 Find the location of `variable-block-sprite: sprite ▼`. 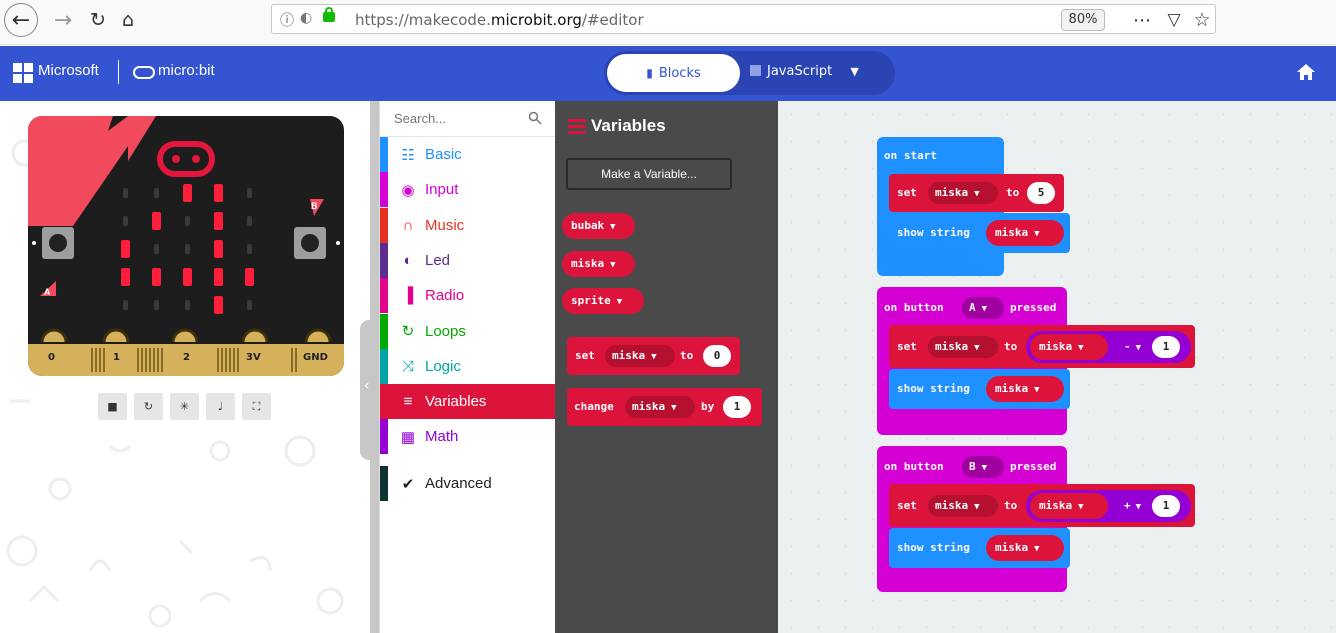

variable-block-sprite: sprite ▼ is located at coordinates (603, 301).